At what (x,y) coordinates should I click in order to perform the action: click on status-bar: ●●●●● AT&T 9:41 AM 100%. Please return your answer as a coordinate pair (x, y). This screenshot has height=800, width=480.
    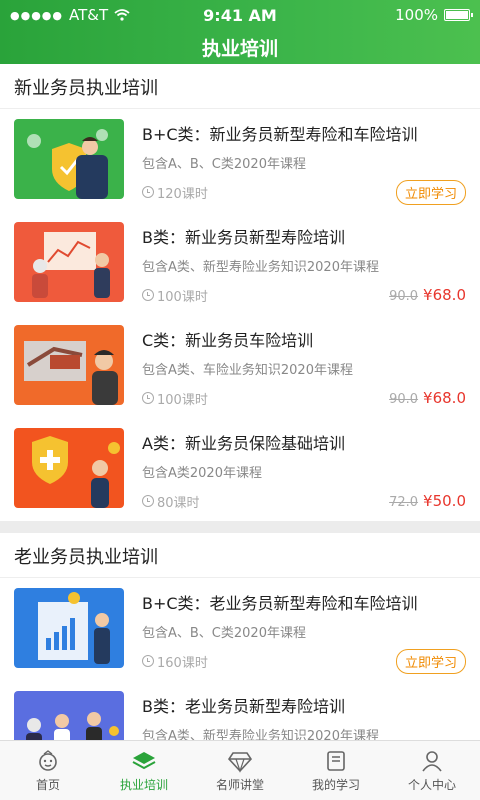
    Looking at the image, I should click on (240, 15).